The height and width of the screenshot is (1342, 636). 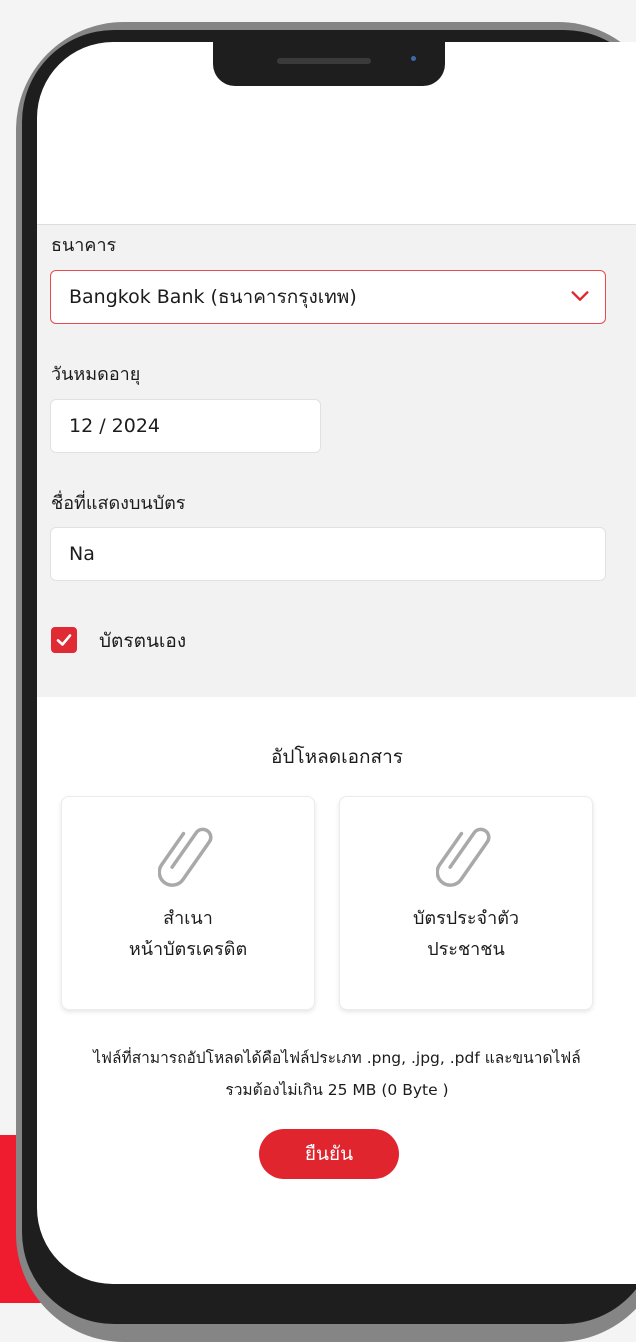 What do you see at coordinates (329, 1154) in the screenshot?
I see `confirm-button: ยืนยัน` at bounding box center [329, 1154].